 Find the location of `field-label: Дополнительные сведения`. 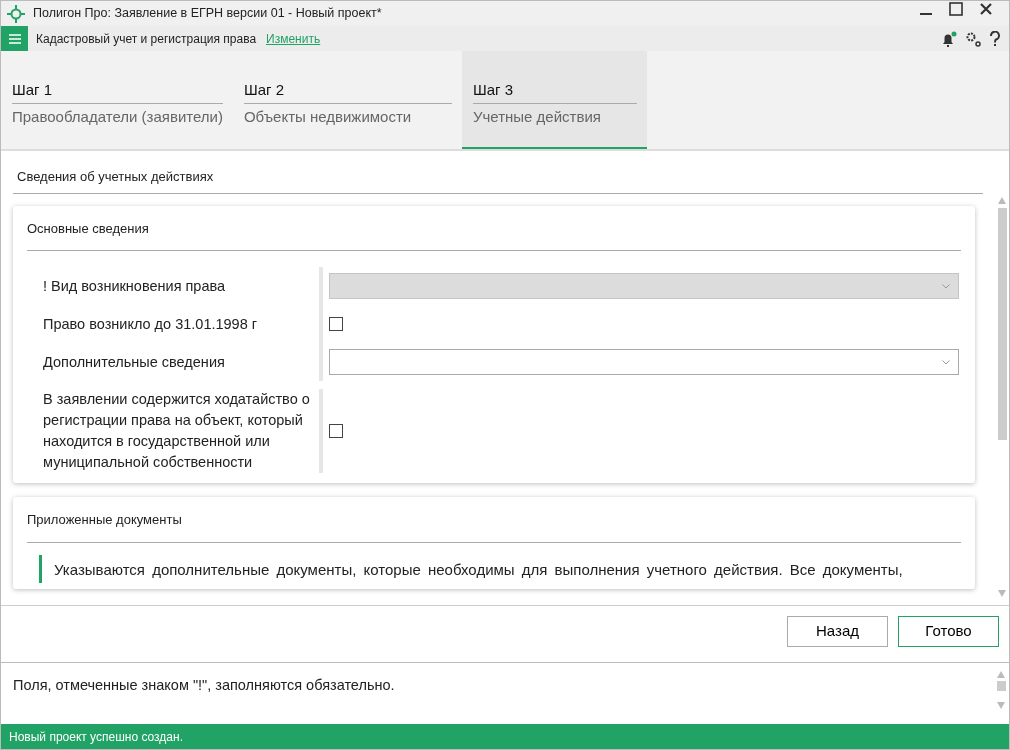

field-label: Дополнительные сведения is located at coordinates (134, 362).